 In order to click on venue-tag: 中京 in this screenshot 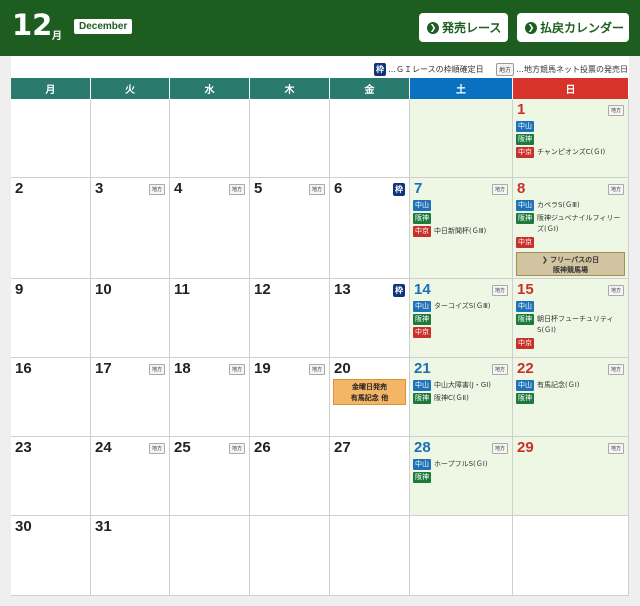, I will do `click(422, 332)`.